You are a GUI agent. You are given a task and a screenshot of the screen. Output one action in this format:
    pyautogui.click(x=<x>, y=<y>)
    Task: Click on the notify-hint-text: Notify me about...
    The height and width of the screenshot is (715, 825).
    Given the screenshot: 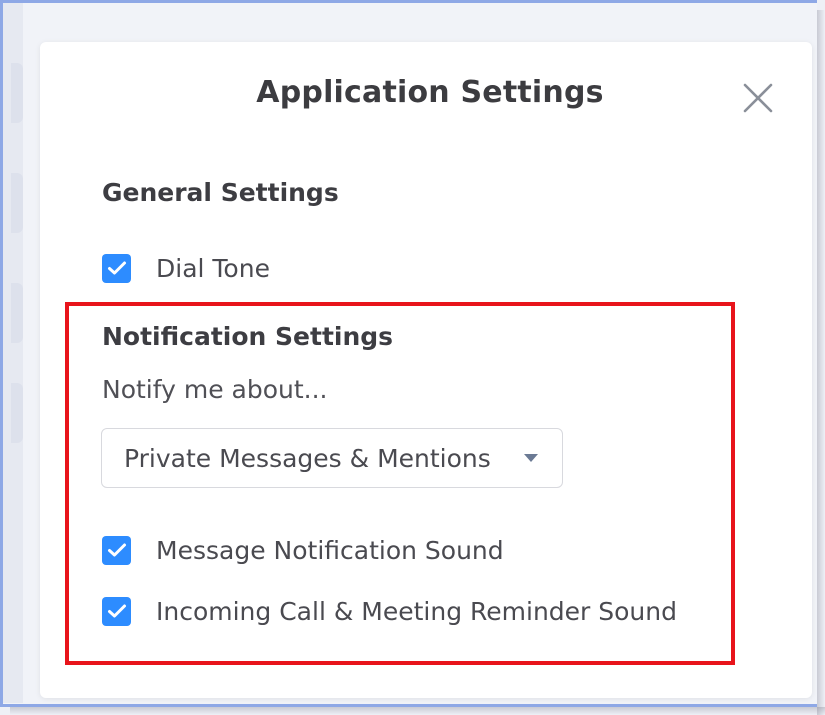 What is the action you would take?
    pyautogui.click(x=215, y=389)
    